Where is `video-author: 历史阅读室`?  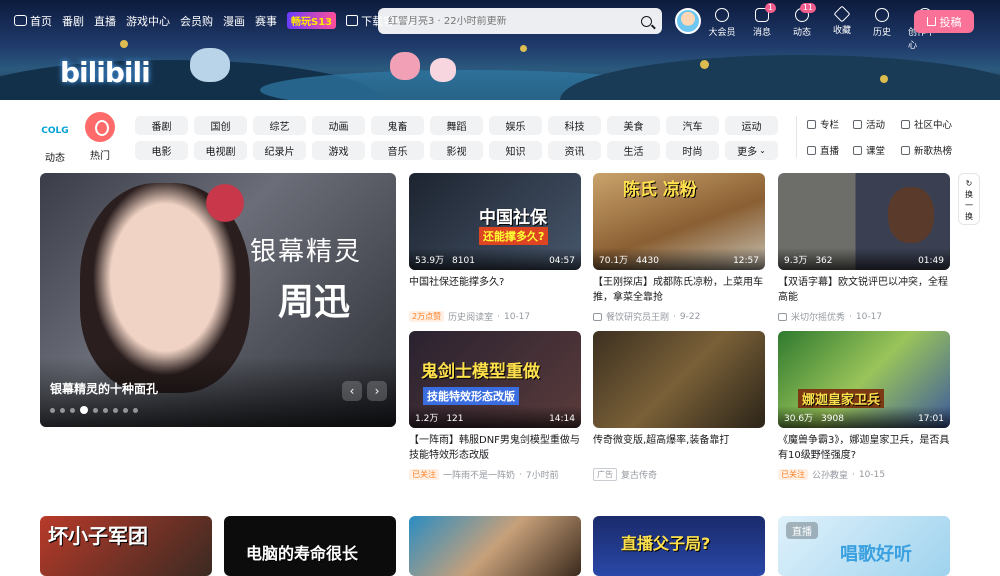 video-author: 历史阅读室 is located at coordinates (470, 316).